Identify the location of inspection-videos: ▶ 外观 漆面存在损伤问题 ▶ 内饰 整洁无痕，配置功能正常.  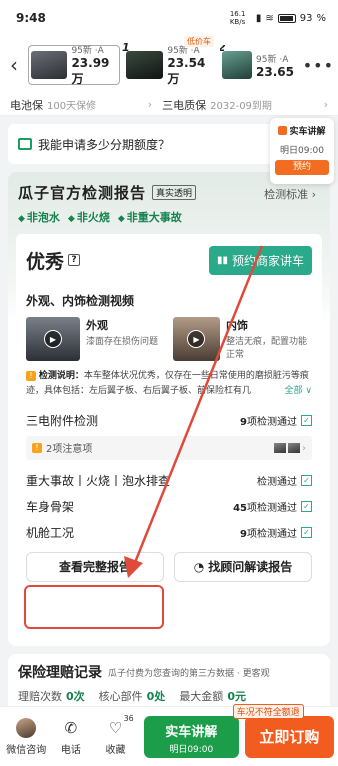
(169, 339).